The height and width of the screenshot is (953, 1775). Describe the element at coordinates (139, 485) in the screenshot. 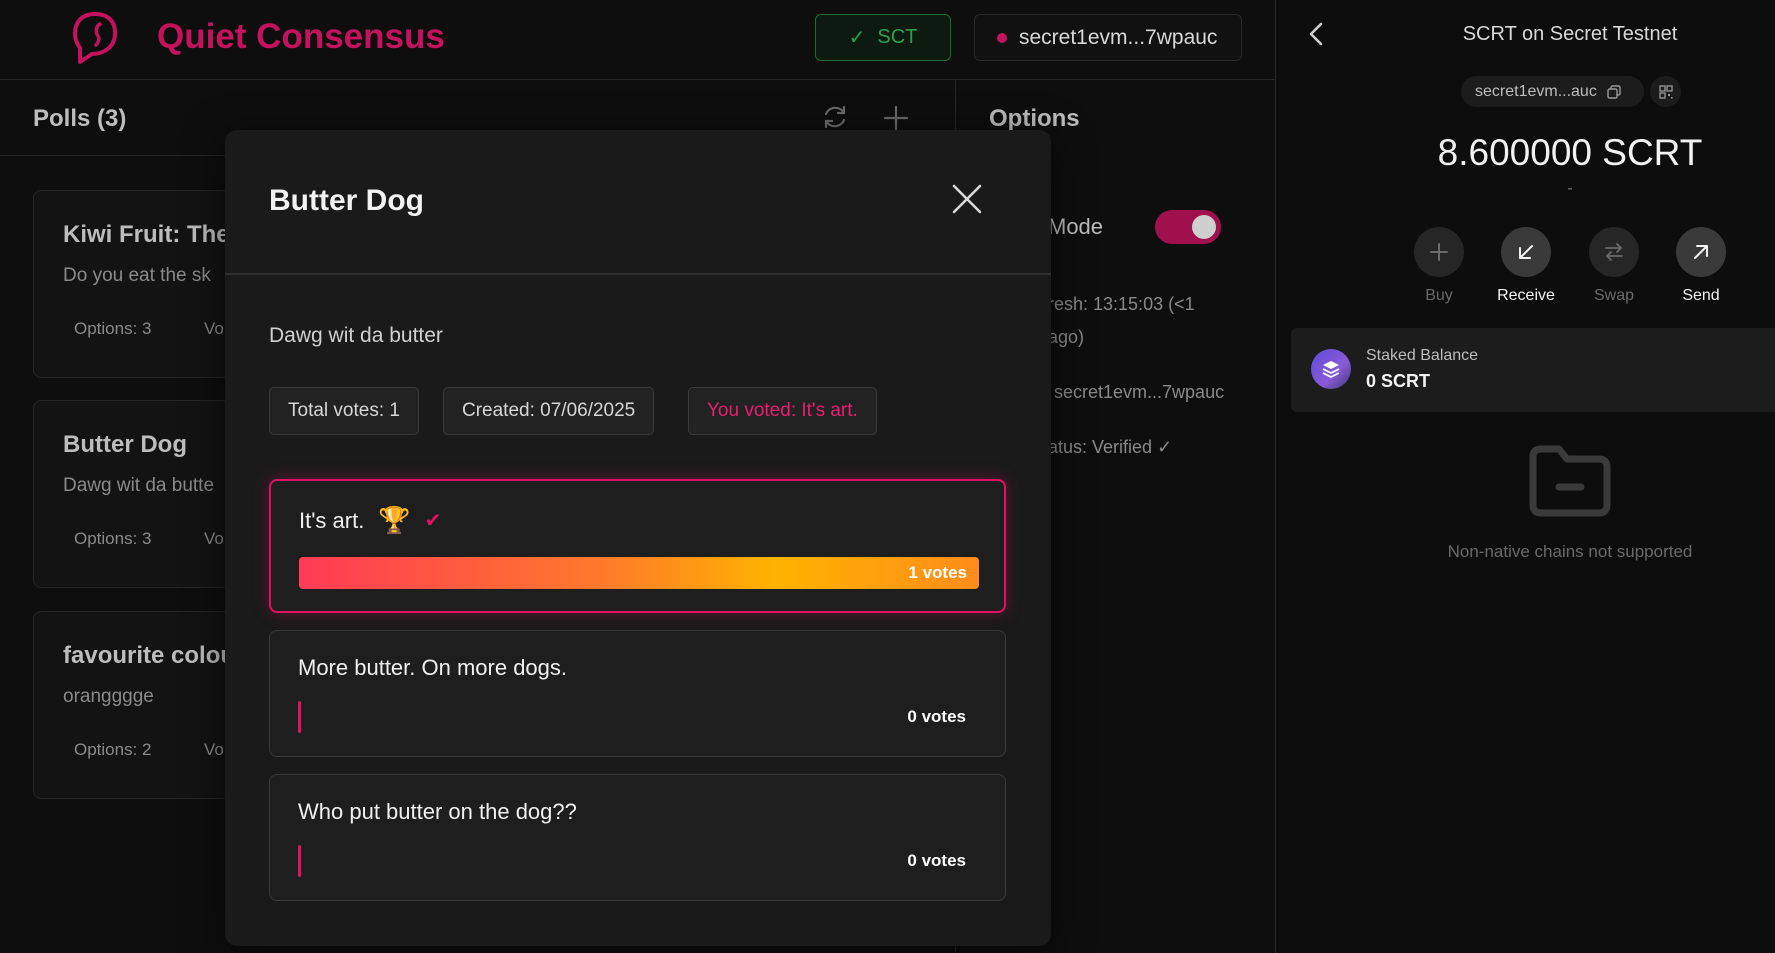

I see `poll-card-desc: Dawg wit da butte` at that location.